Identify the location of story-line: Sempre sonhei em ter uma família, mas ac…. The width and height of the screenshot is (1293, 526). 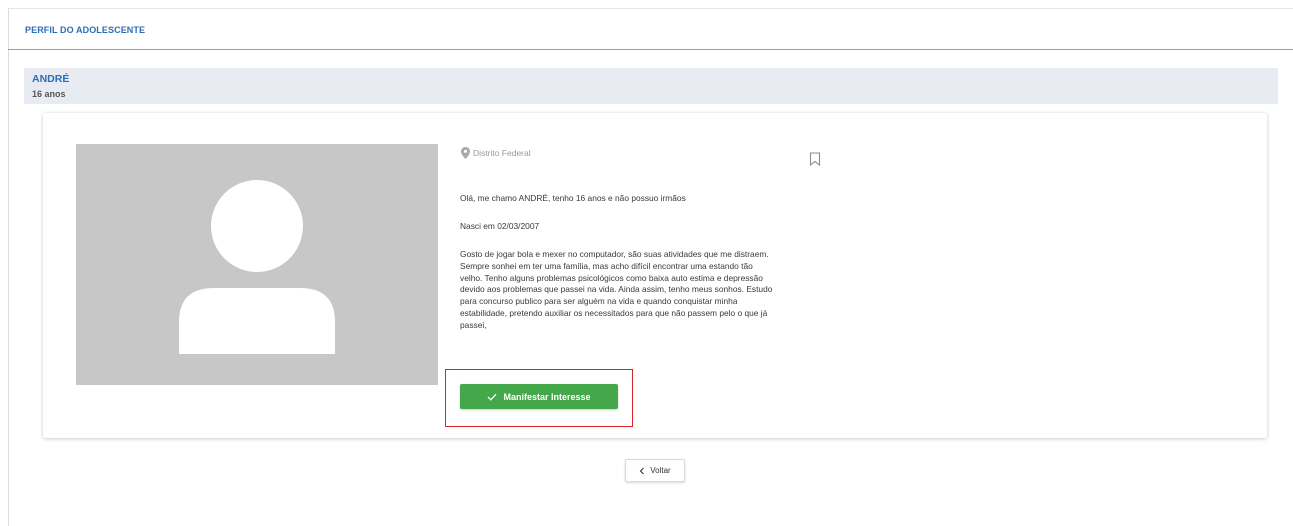
(606, 265).